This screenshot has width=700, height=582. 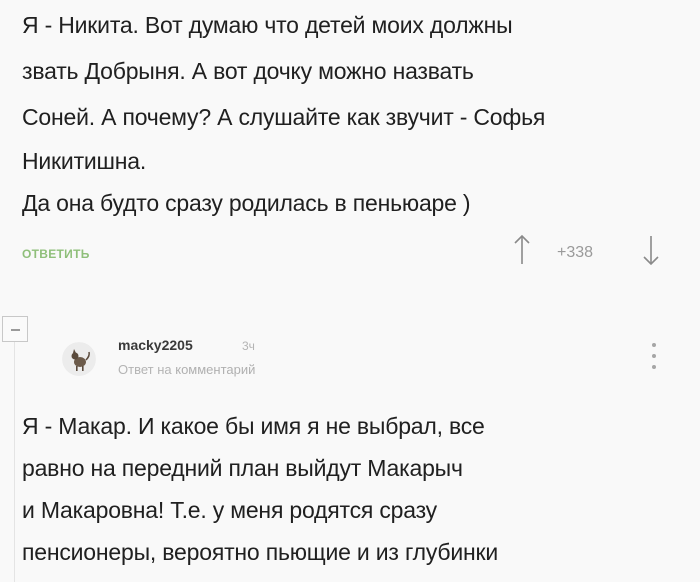 What do you see at coordinates (14, 451) in the screenshot?
I see `thread-line` at bounding box center [14, 451].